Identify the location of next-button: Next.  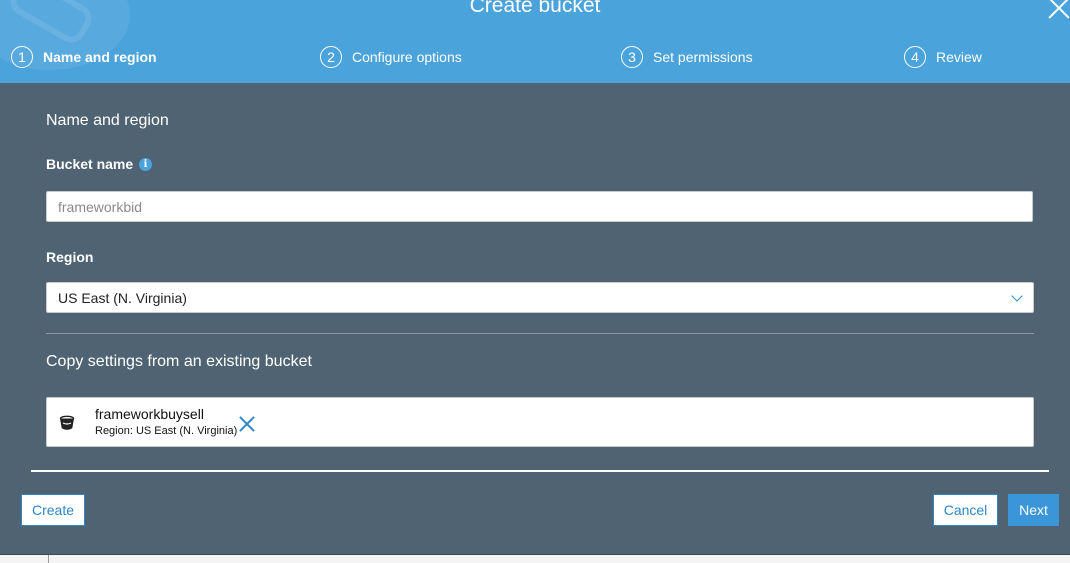
(1033, 510).